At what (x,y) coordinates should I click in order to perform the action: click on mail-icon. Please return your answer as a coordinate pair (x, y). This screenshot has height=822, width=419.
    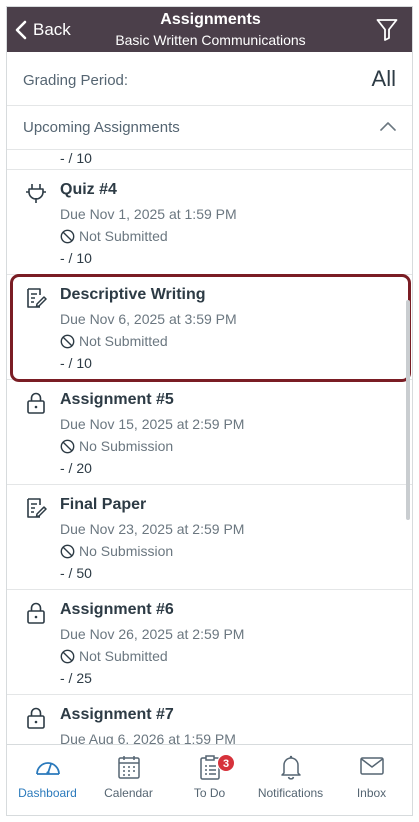
    Looking at the image, I should click on (371, 766).